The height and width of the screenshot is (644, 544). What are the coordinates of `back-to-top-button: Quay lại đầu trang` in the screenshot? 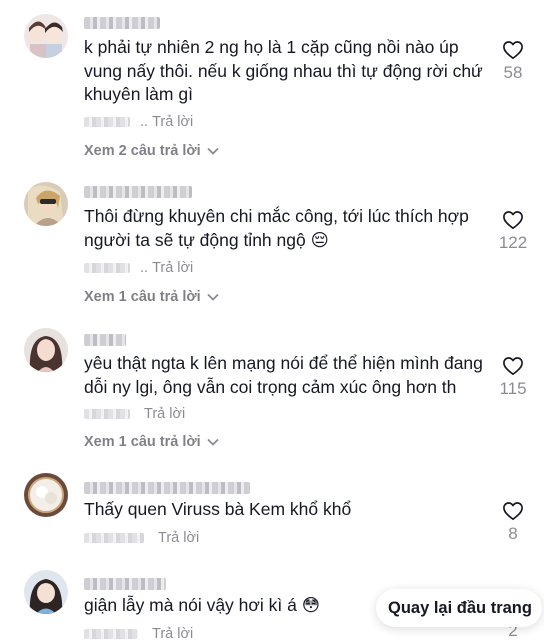 It's located at (459, 608).